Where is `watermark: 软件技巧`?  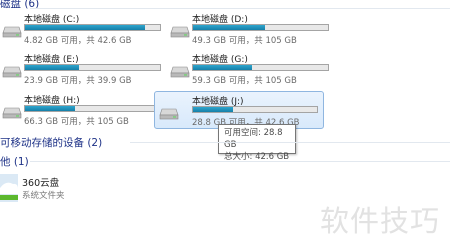
watermark: 软件技巧 is located at coordinates (380, 221).